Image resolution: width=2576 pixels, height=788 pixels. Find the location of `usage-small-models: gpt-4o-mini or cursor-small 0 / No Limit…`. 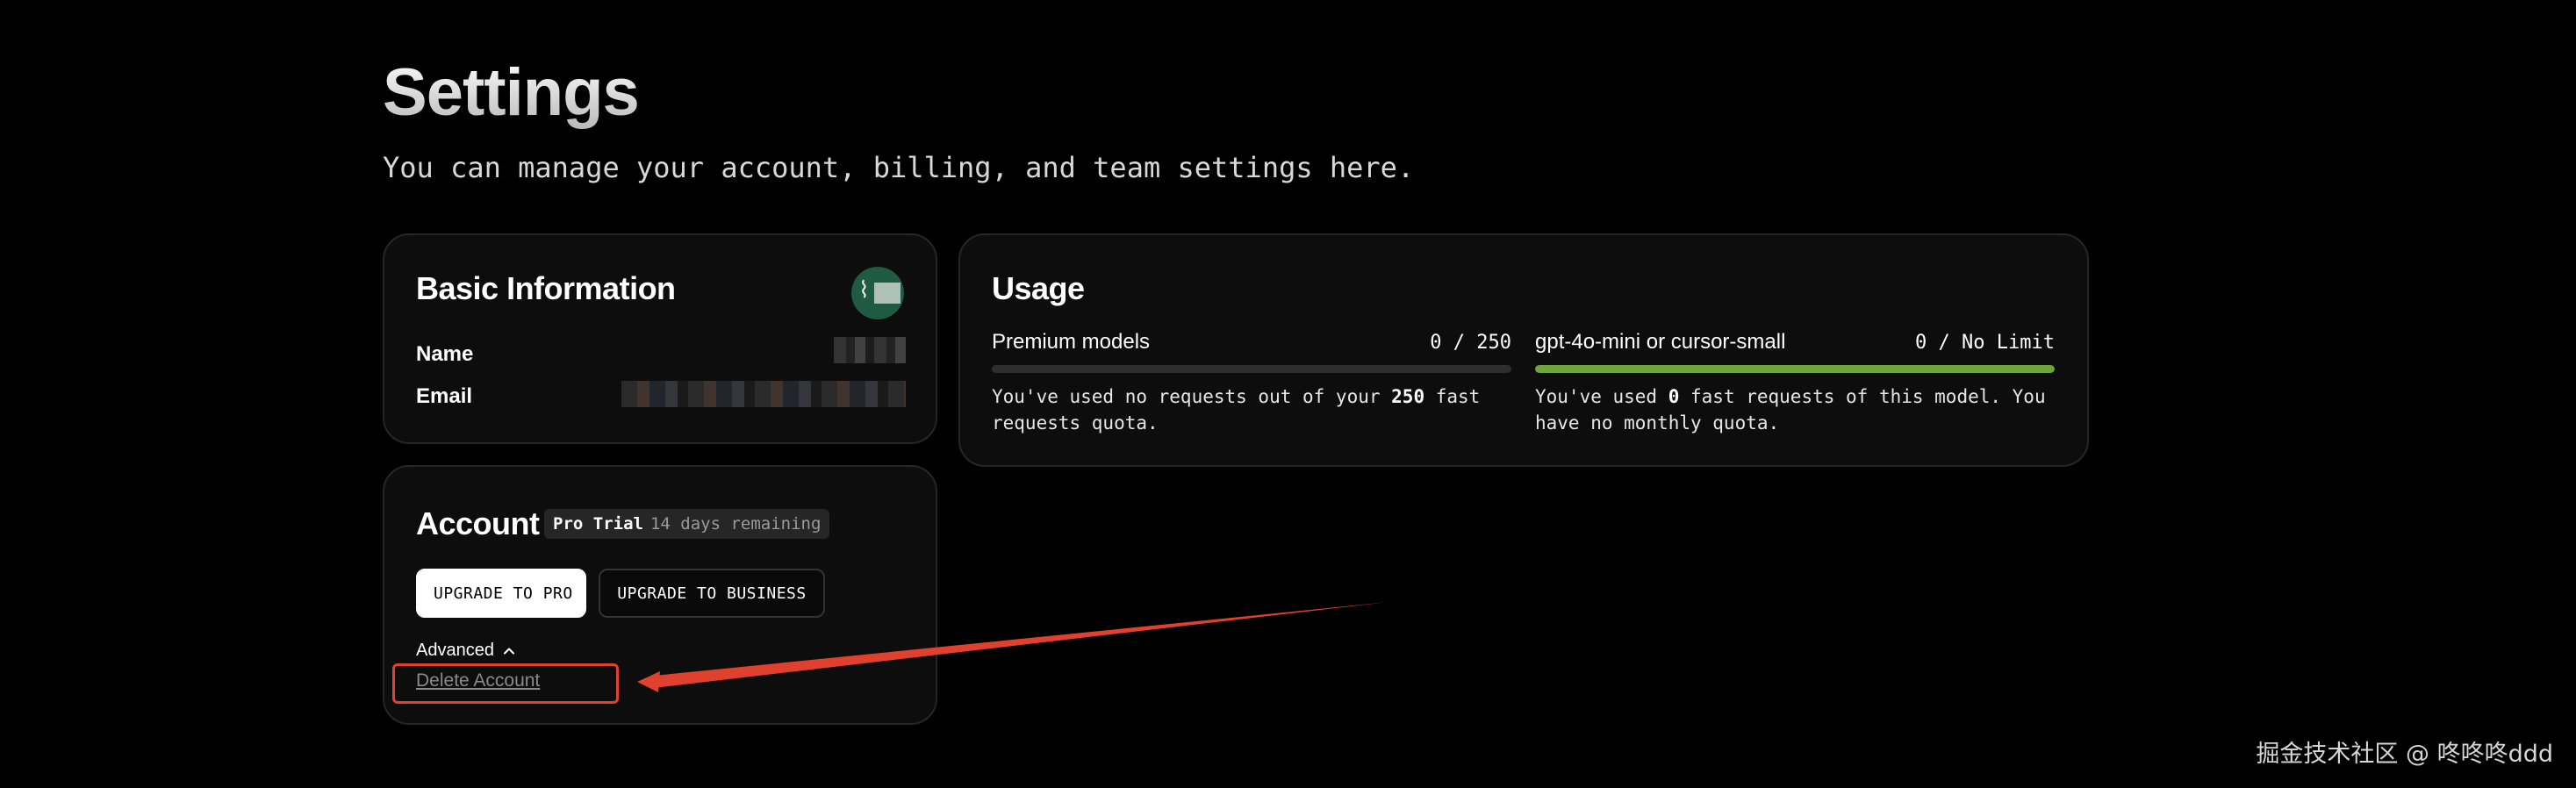

usage-small-models: gpt-4o-mini or cursor-small 0 / No Limit… is located at coordinates (1795, 383).